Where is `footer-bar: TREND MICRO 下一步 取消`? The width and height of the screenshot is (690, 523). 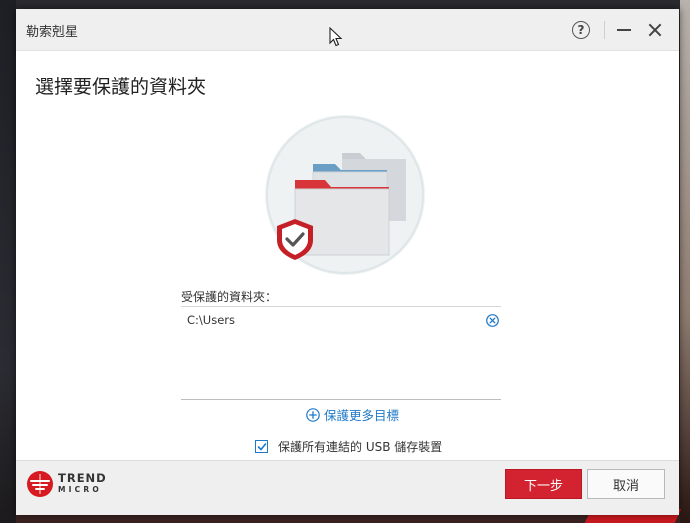 footer-bar: TREND MICRO 下一步 取消 is located at coordinates (347, 487).